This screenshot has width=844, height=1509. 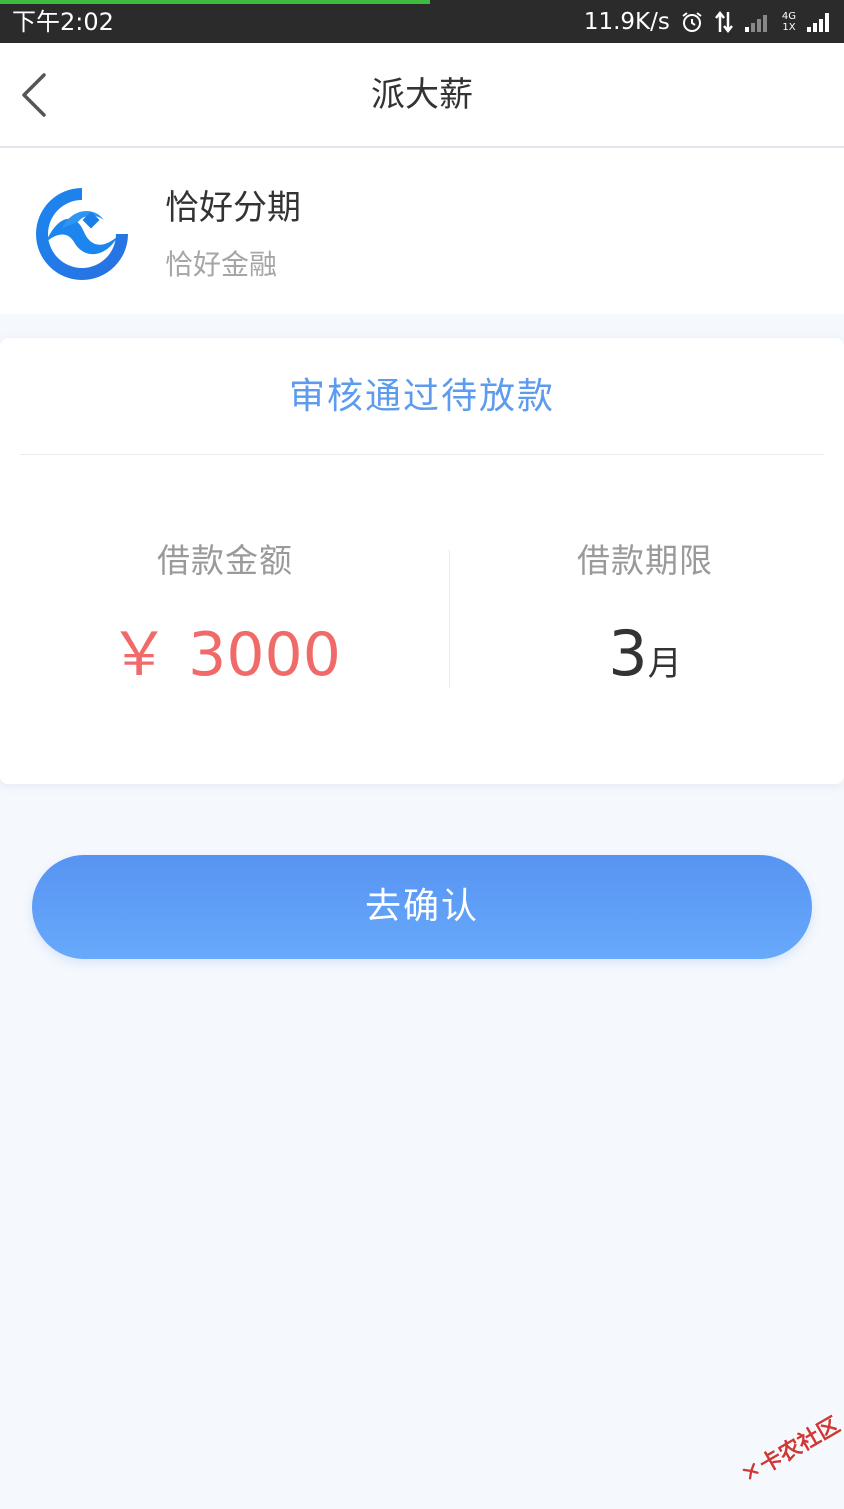 What do you see at coordinates (758, 22) in the screenshot?
I see `signal-weak-icon` at bounding box center [758, 22].